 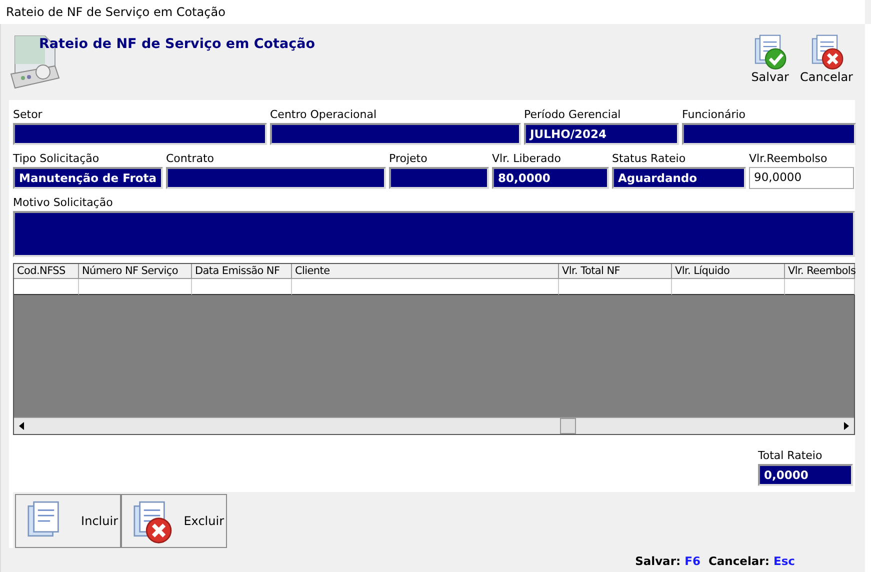 What do you see at coordinates (242, 271) in the screenshot?
I see `column-header: Data Emissão NF` at bounding box center [242, 271].